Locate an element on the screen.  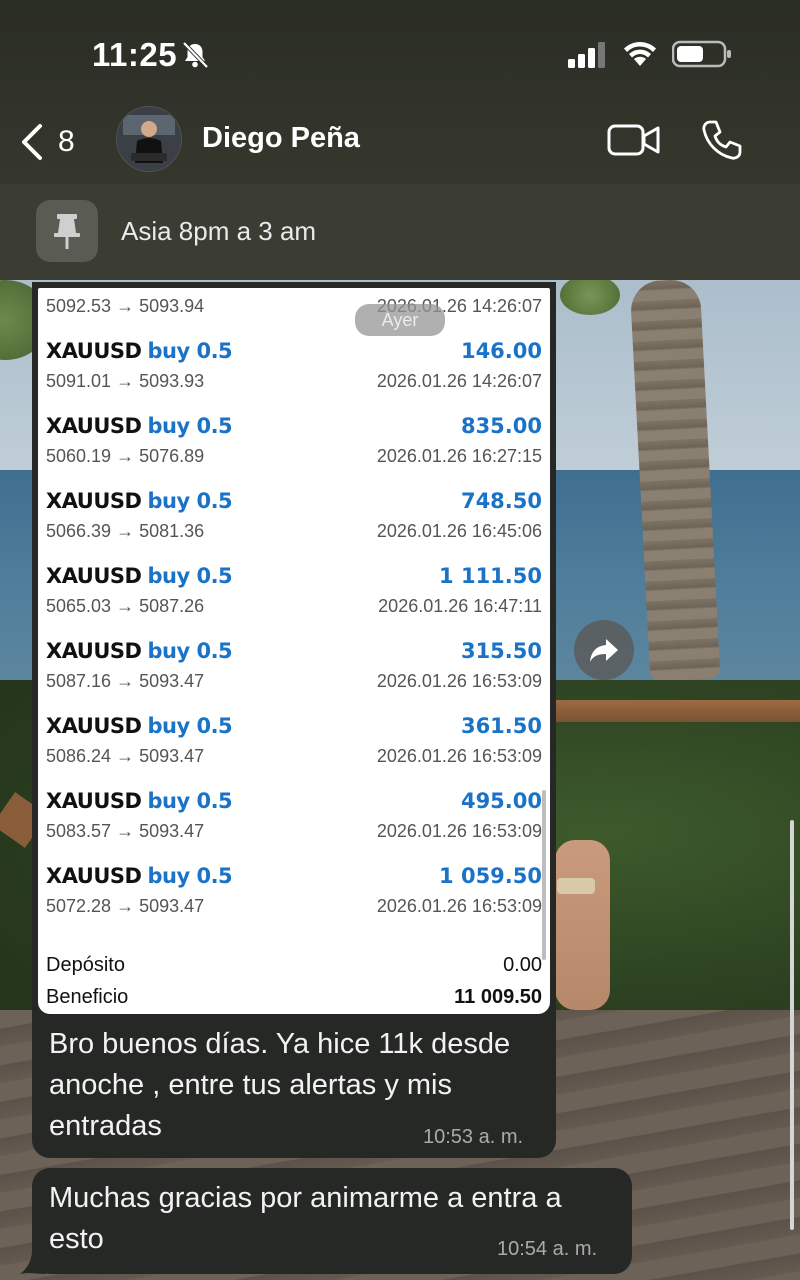
wallpaper-railing is located at coordinates (677, 711).